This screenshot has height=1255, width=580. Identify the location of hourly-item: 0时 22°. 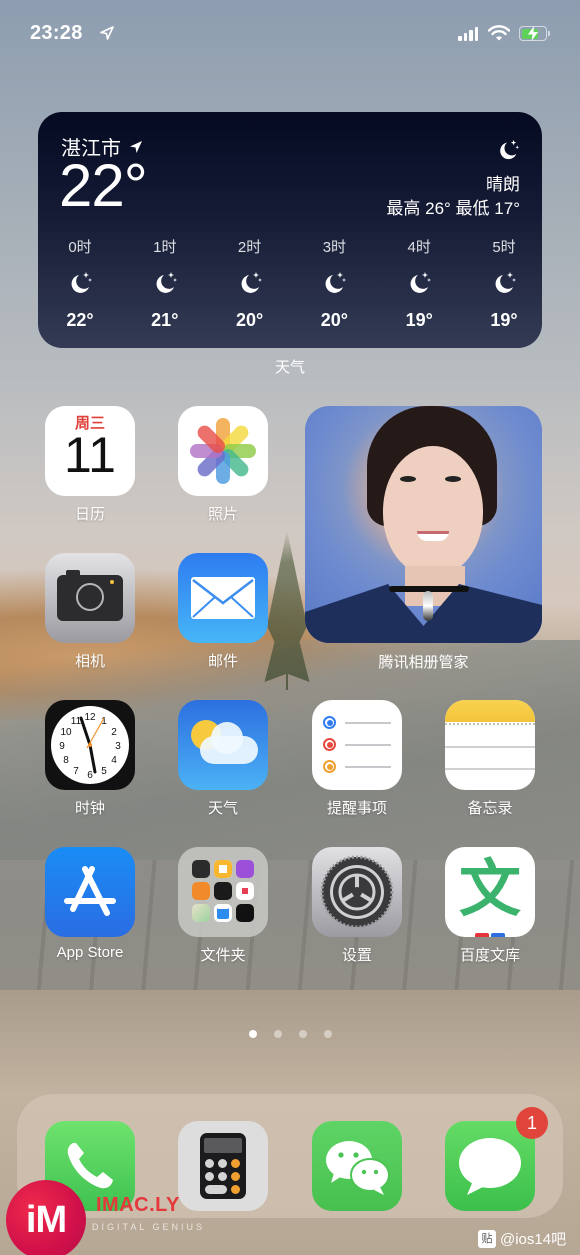
(80, 283).